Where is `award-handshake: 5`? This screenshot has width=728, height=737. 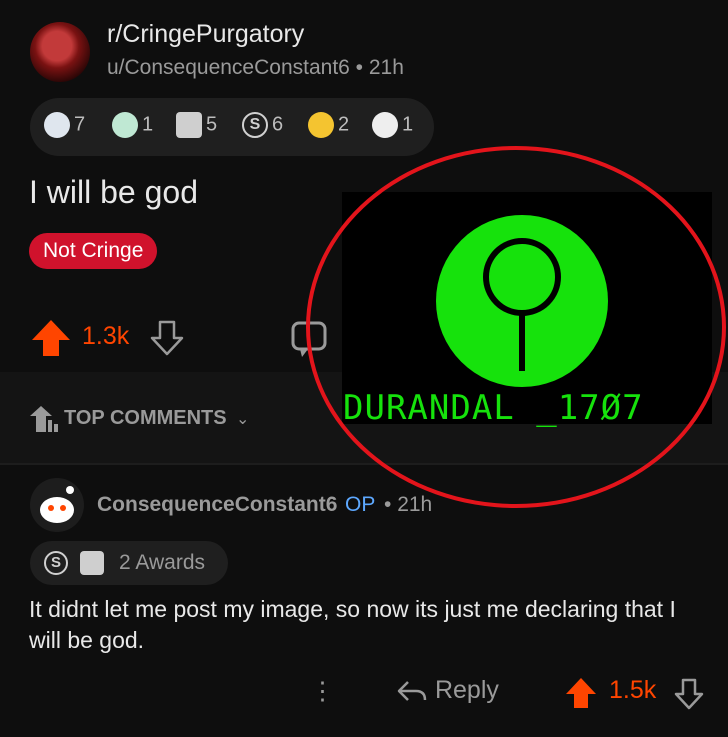 award-handshake: 5 is located at coordinates (196, 125).